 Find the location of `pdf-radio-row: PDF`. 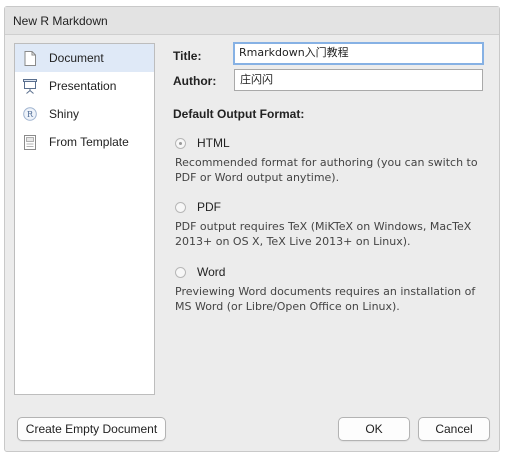

pdf-radio-row: PDF is located at coordinates (330, 207).